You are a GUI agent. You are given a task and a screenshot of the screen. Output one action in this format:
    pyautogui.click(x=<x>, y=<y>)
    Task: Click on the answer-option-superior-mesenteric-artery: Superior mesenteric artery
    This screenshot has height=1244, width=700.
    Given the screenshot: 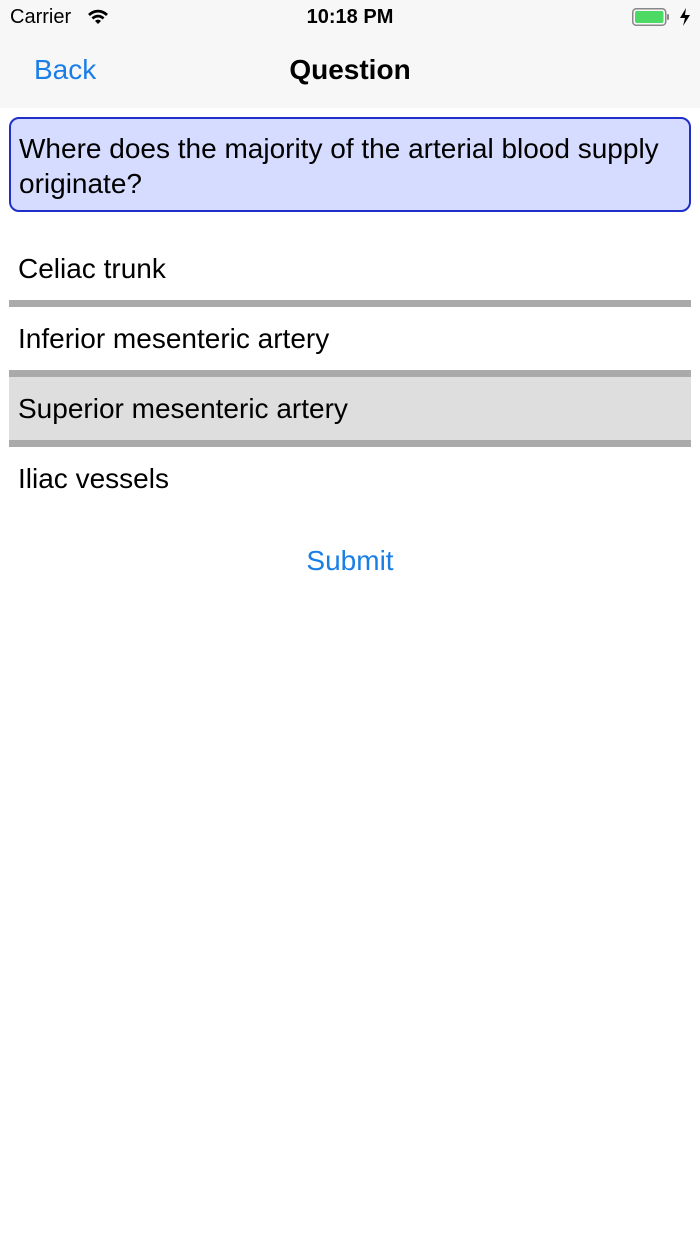 What is the action you would take?
    pyautogui.click(x=350, y=409)
    